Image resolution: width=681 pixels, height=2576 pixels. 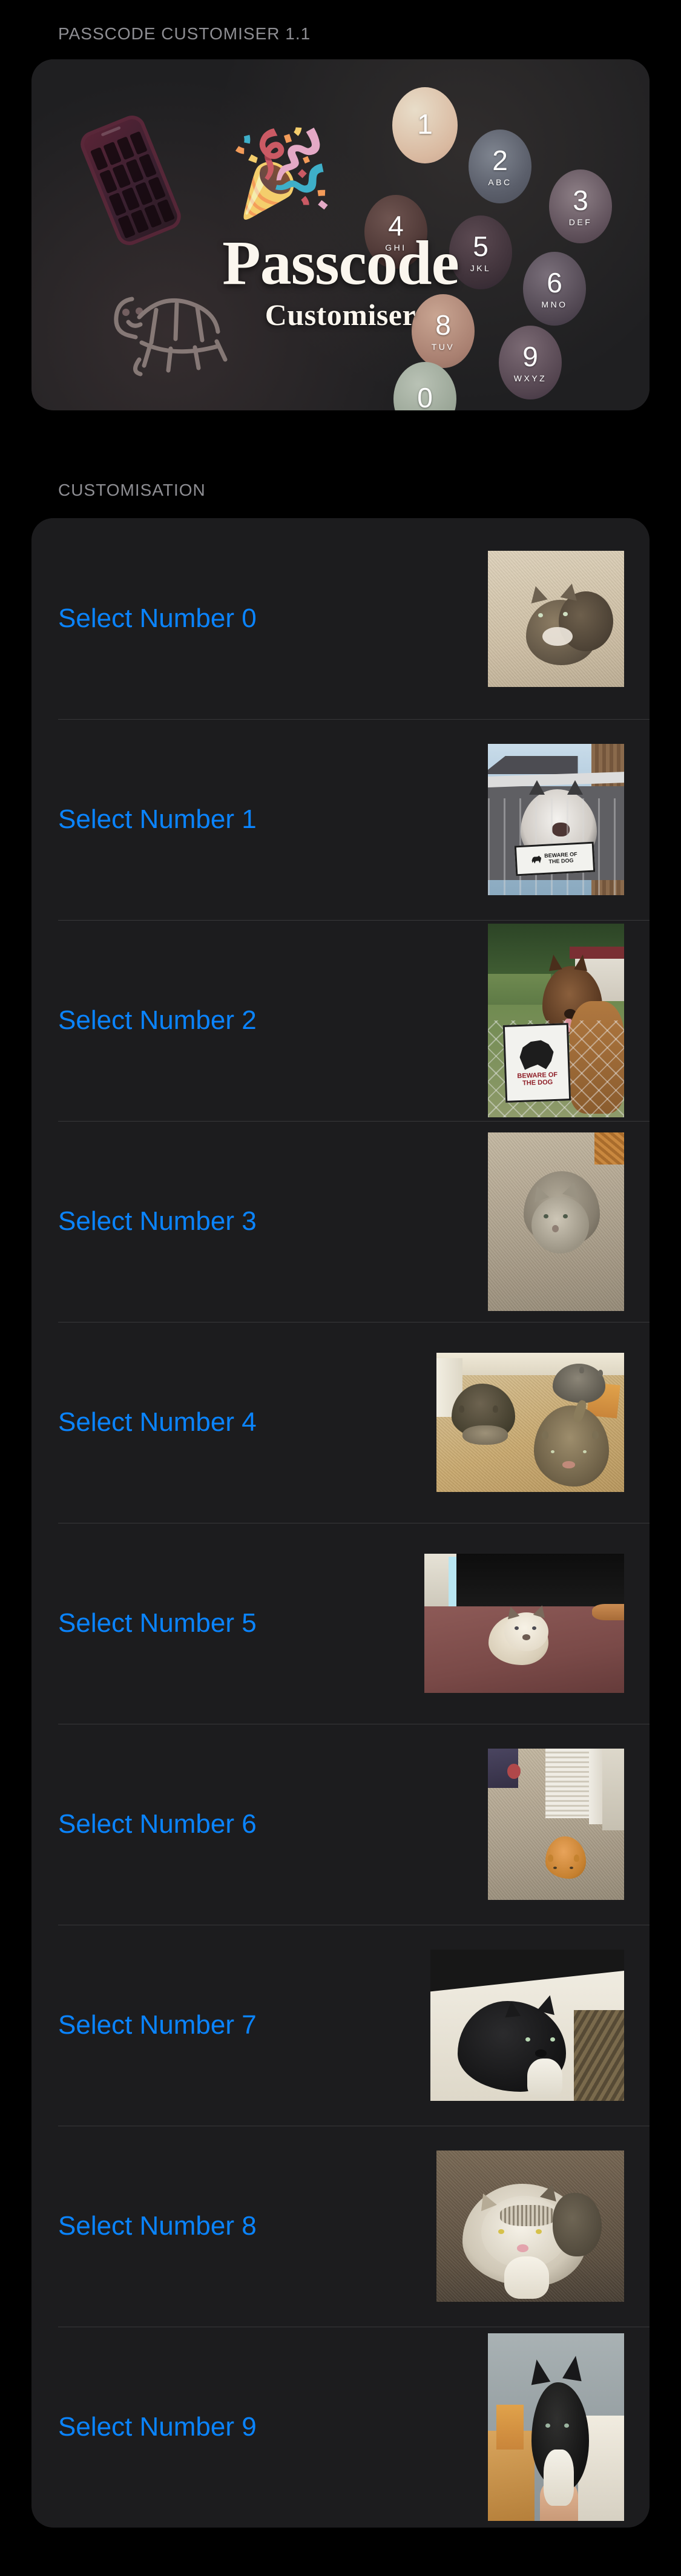 What do you see at coordinates (536, 1054) in the screenshot?
I see `dog-head-silhouette-icon` at bounding box center [536, 1054].